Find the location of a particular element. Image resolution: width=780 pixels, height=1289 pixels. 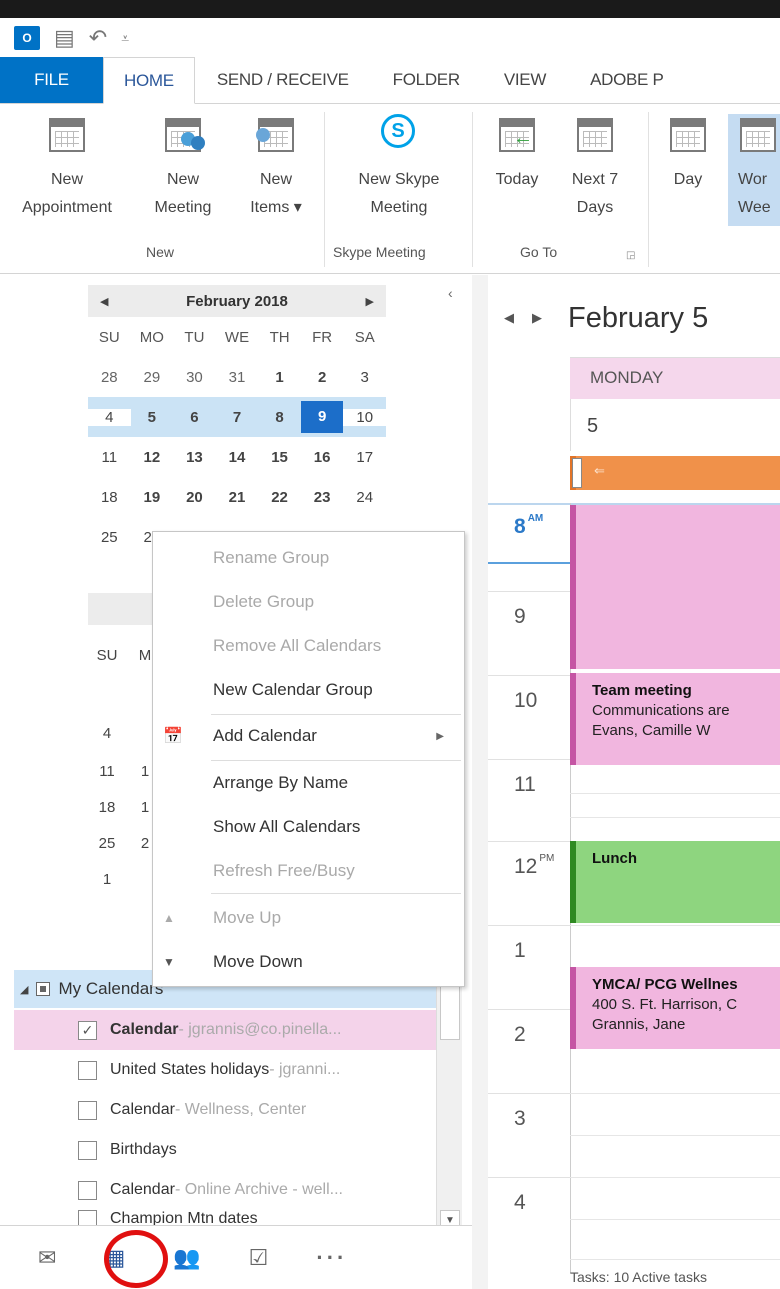

calendar-day: 8 is located at coordinates (279, 417).